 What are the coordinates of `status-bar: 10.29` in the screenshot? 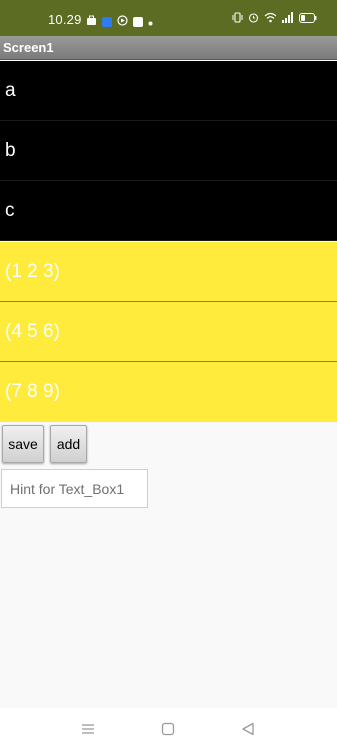 It's located at (168, 18).